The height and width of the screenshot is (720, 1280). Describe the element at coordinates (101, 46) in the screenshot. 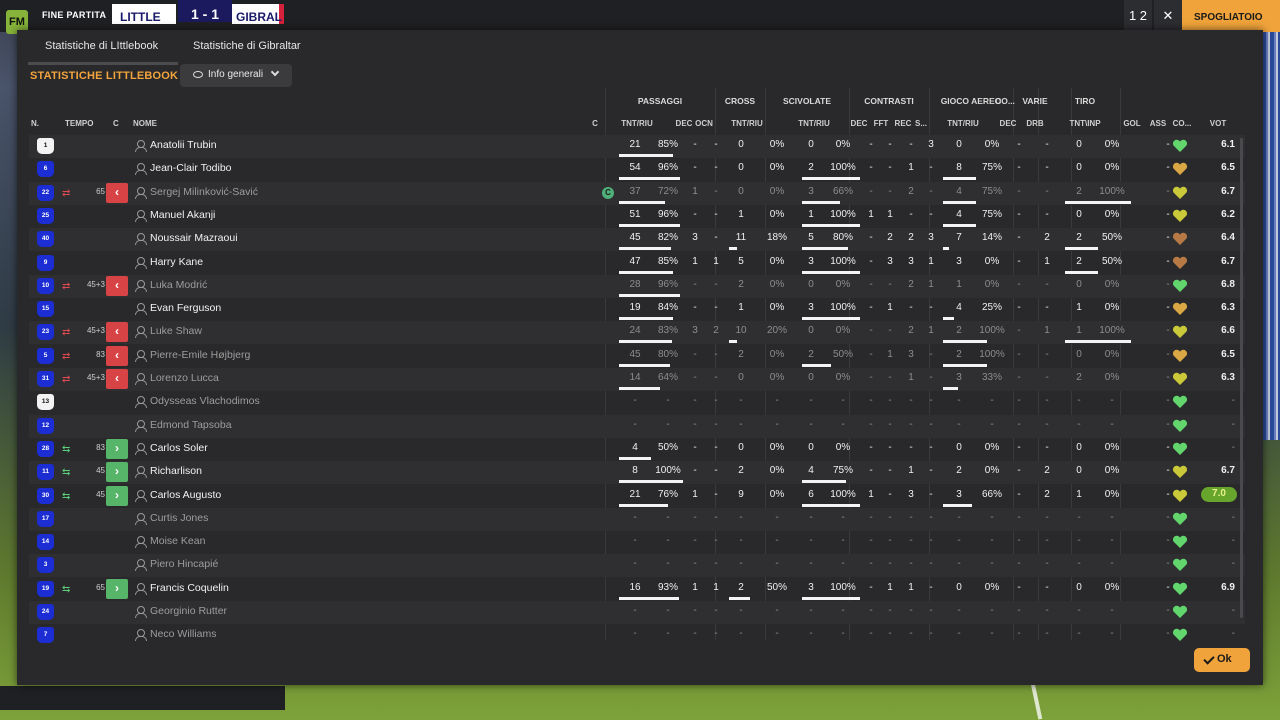

I see `tab-littlebook-stats: Statistiche di LIttlebook` at that location.